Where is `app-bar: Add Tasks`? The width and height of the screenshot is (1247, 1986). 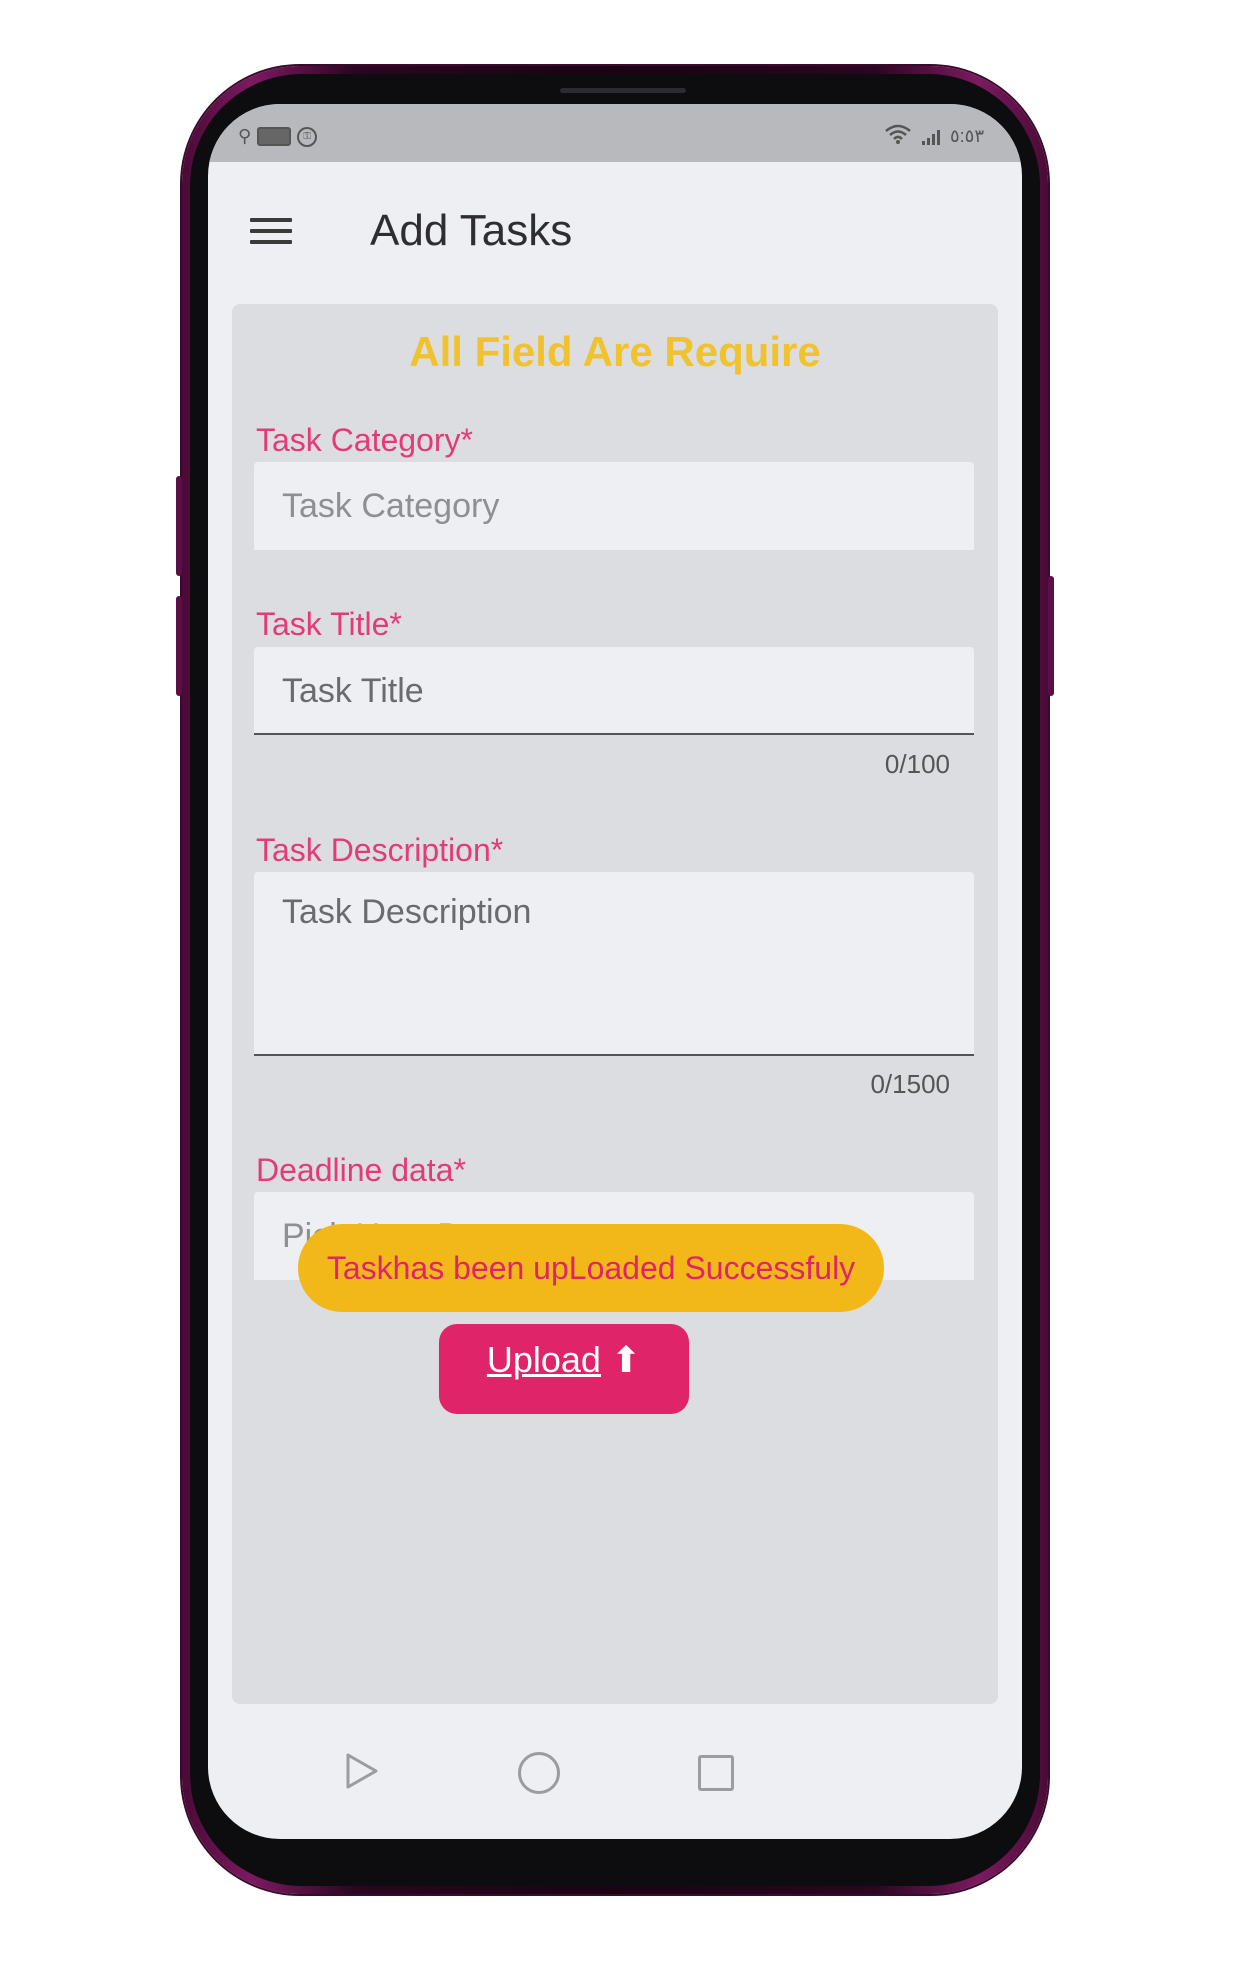
app-bar: Add Tasks is located at coordinates (615, 227).